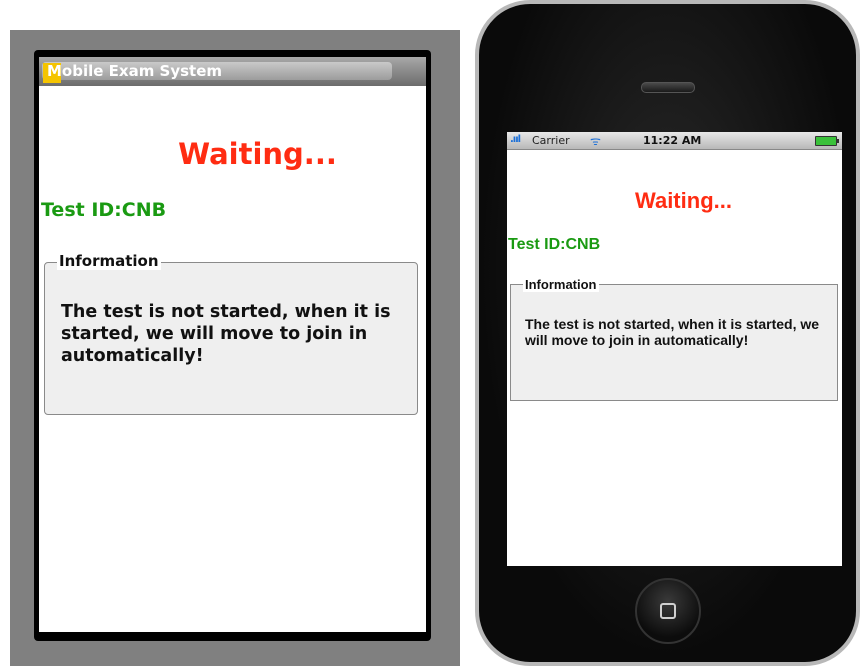 This screenshot has width=860, height=666. What do you see at coordinates (595, 141) in the screenshot?
I see `wifi-icon: ᯤ` at bounding box center [595, 141].